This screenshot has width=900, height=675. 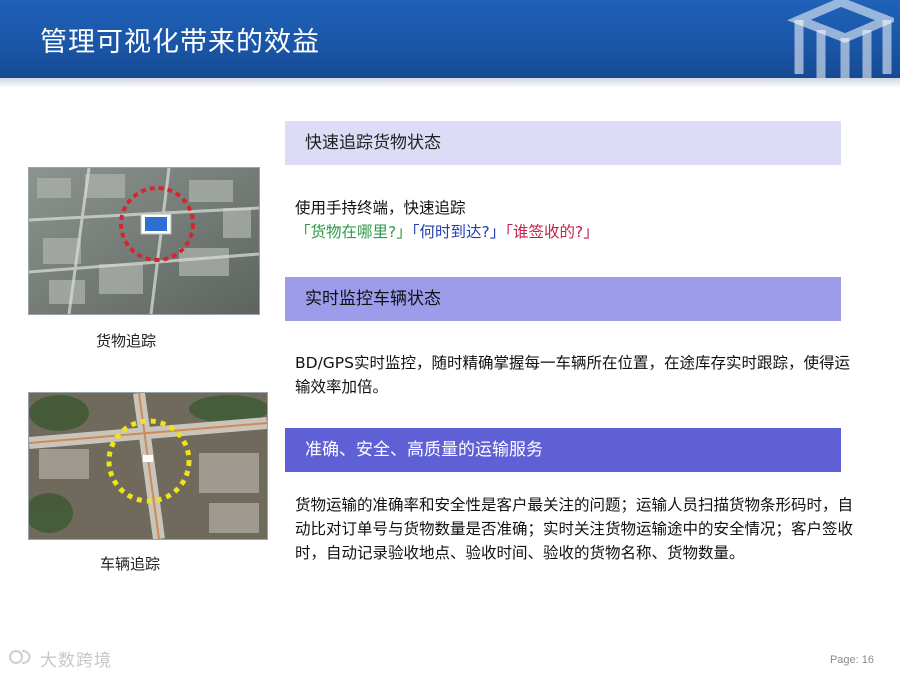 I want to click on section-heading-transport-service: 准确、安全、高质量的运输服务, so click(x=563, y=450).